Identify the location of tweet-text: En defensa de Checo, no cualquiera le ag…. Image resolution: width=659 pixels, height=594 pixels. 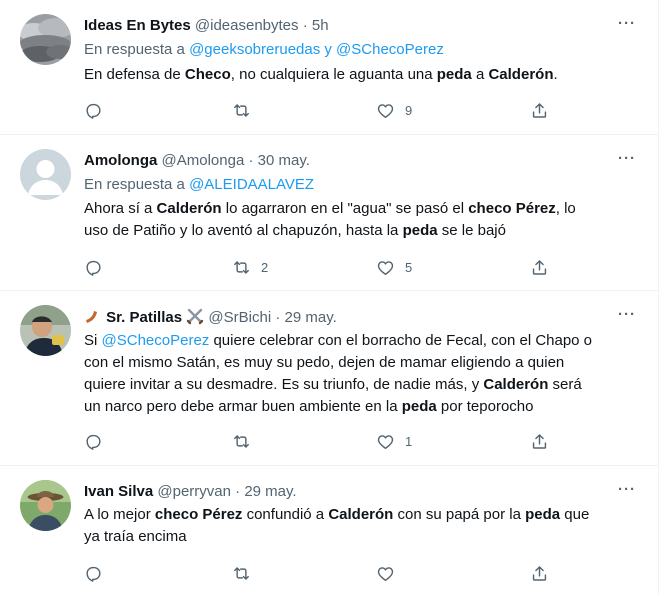
(366, 75).